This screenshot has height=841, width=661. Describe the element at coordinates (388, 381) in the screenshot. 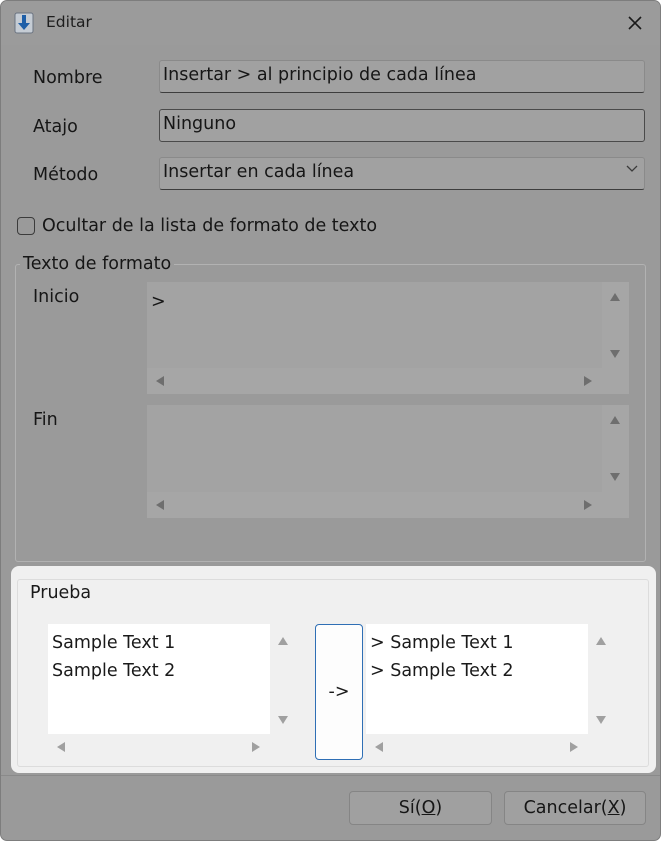

I see `inicio-hscrollbar` at that location.